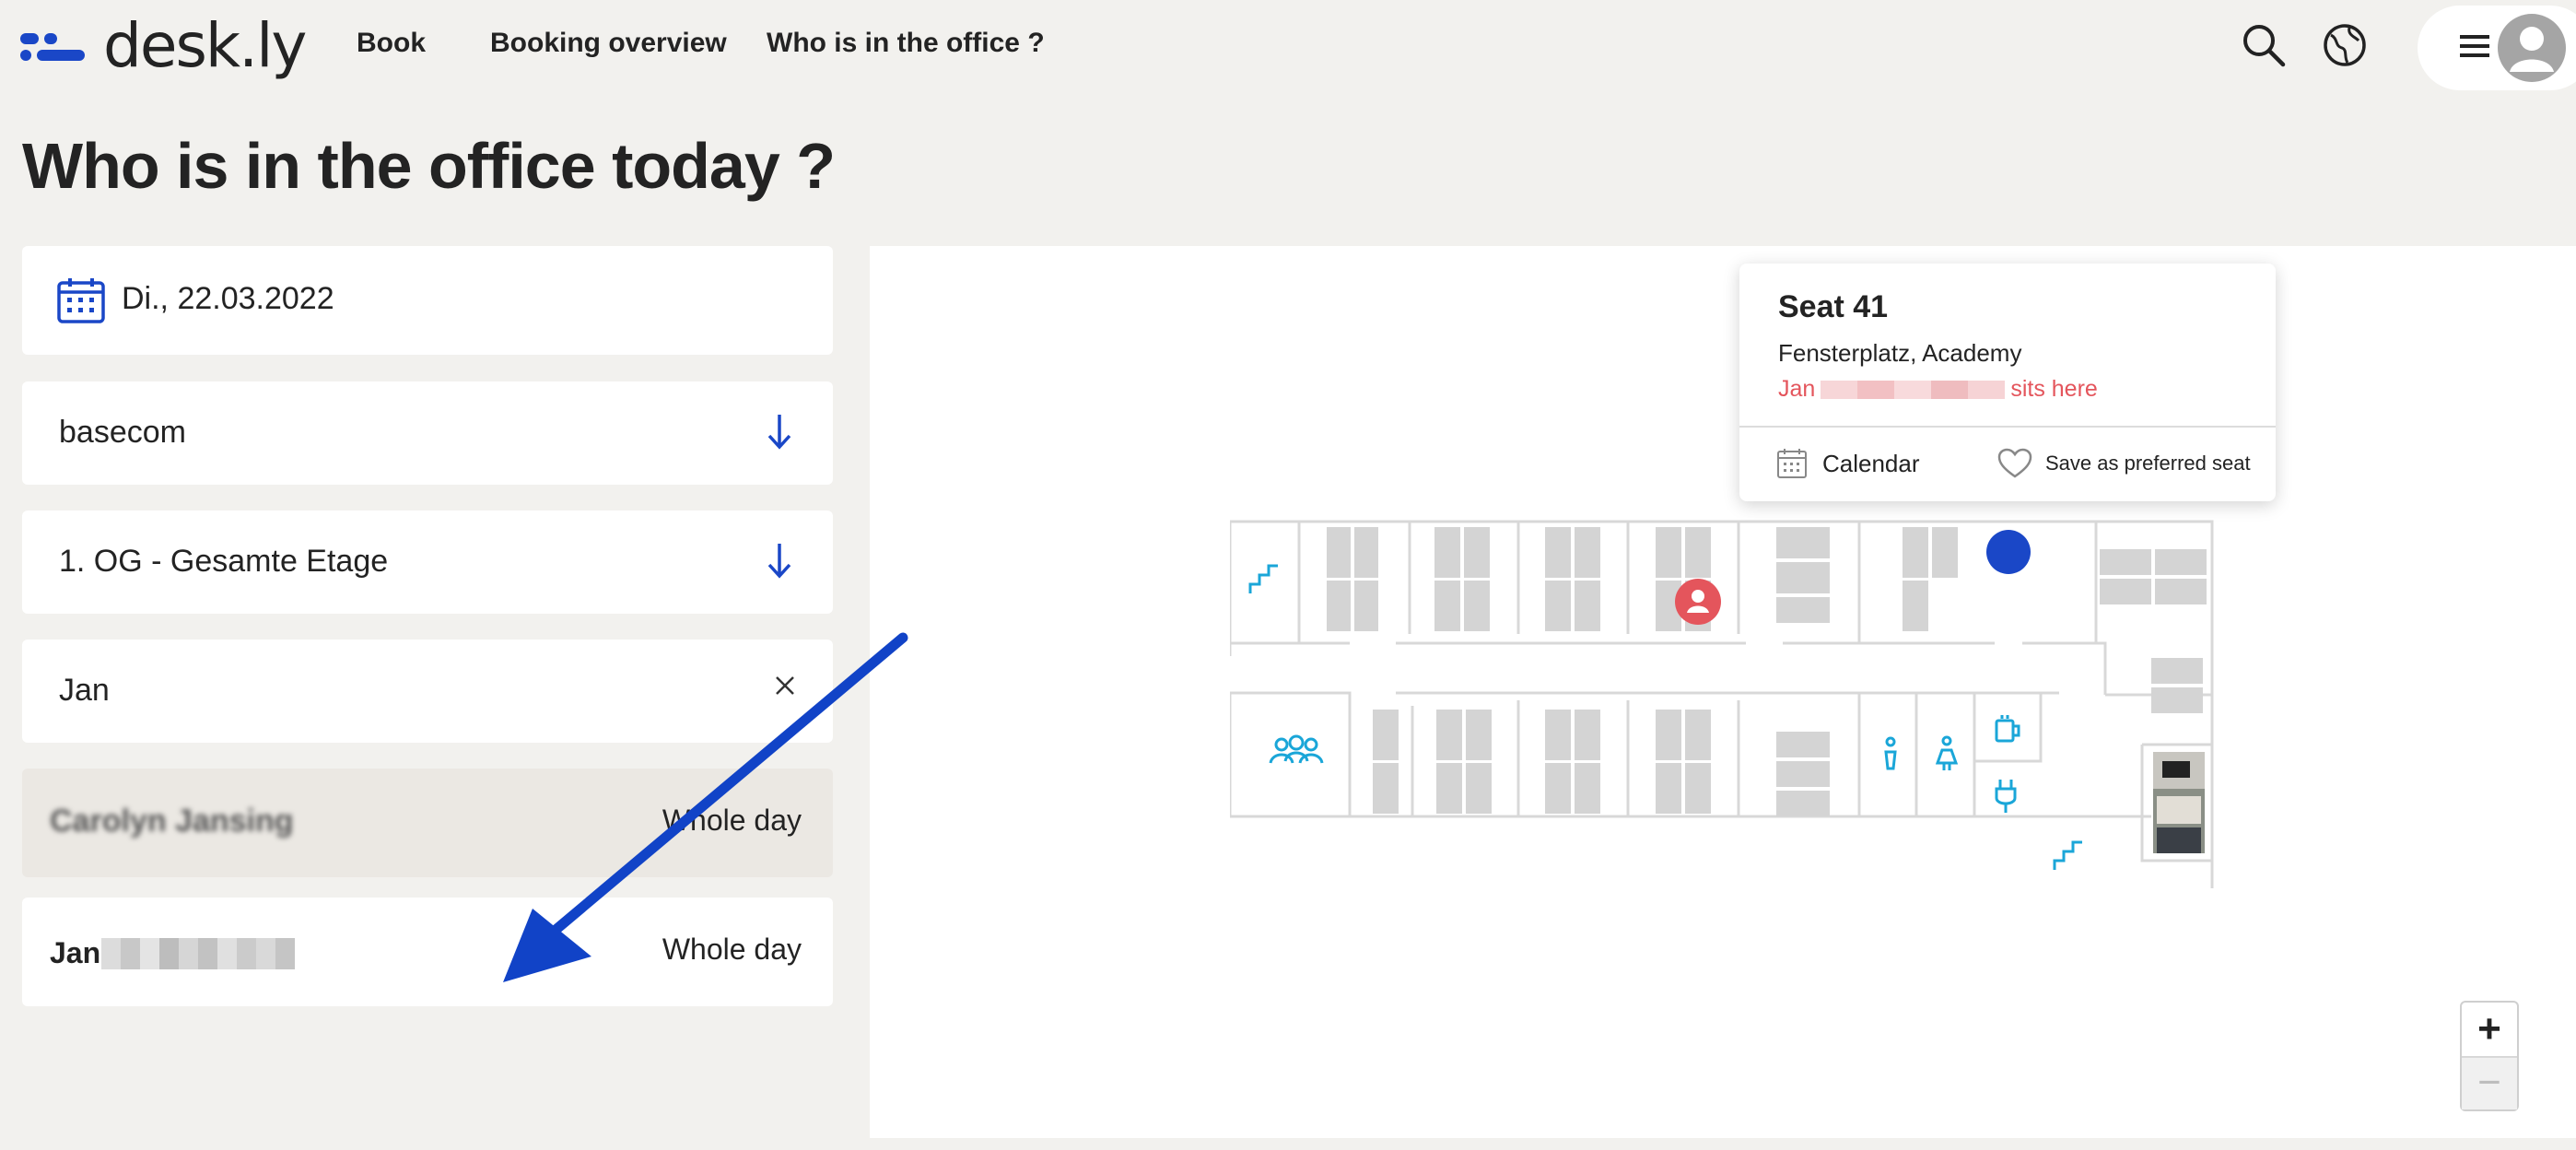 This screenshot has height=1150, width=2576. Describe the element at coordinates (2008, 554) in the screenshot. I see `selected-seat-marker` at that location.